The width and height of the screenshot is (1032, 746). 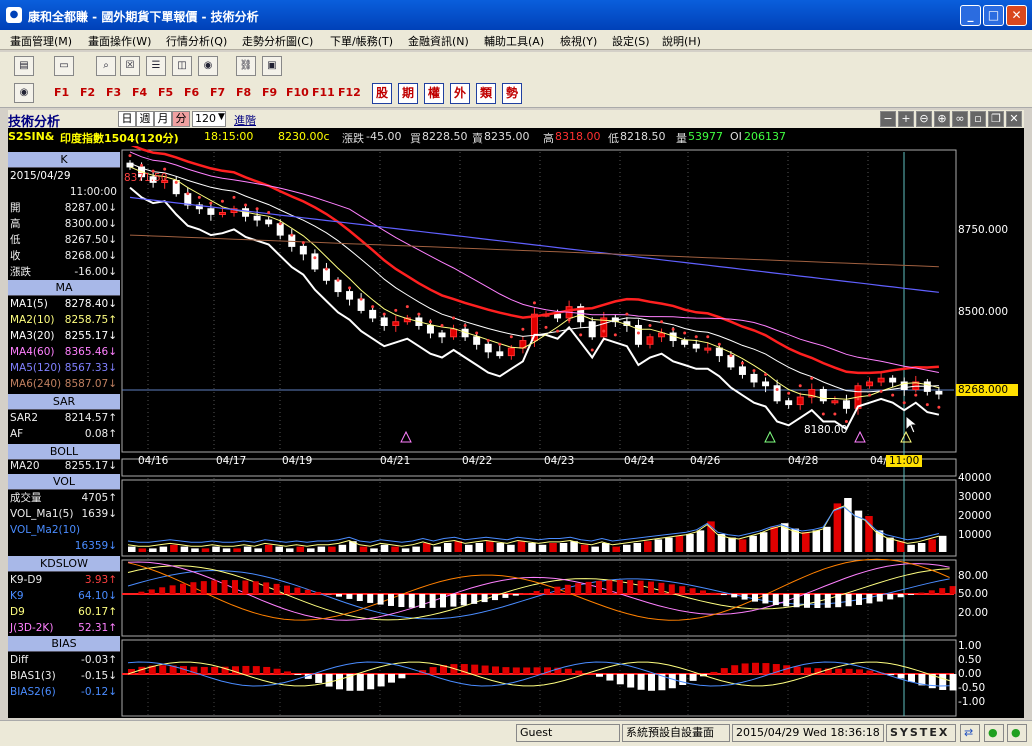 I want to click on x-tick: 04/21, so click(x=395, y=461).